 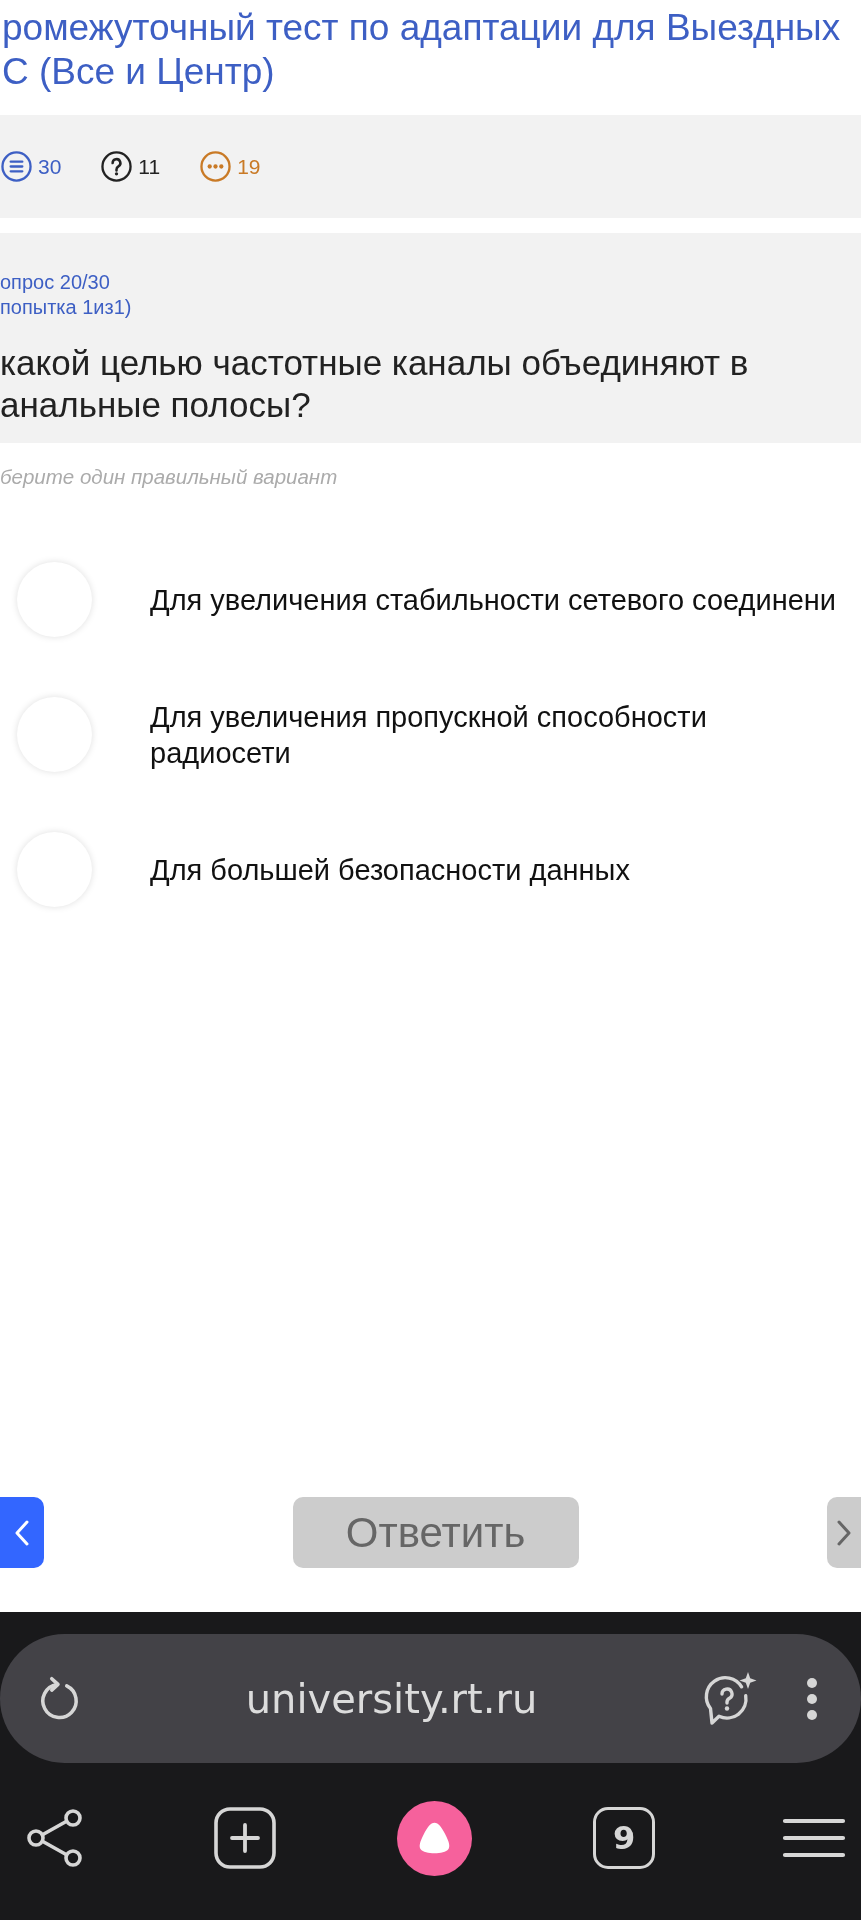 What do you see at coordinates (374, 363) in the screenshot?
I see `question-text: какой целью частотные каналы объединяют в` at bounding box center [374, 363].